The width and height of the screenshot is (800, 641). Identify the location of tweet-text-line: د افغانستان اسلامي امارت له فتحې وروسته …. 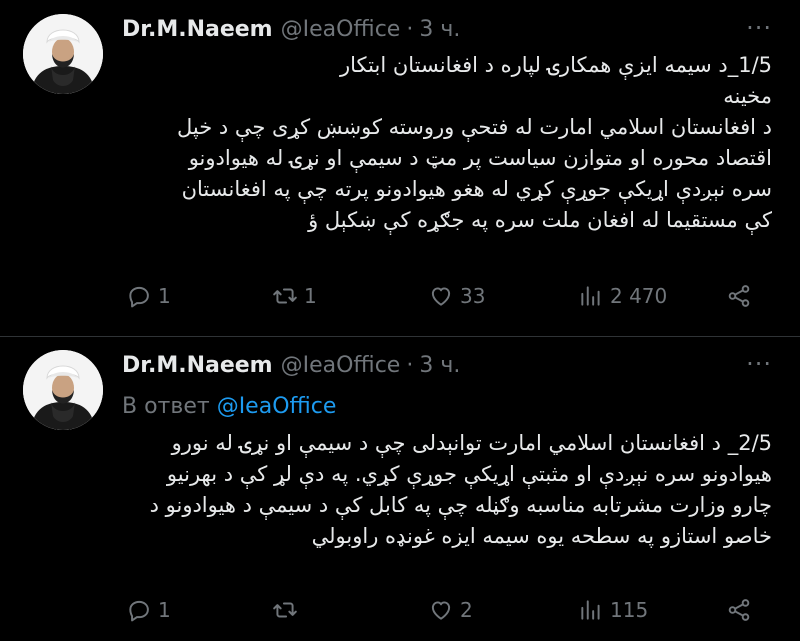
(474, 127).